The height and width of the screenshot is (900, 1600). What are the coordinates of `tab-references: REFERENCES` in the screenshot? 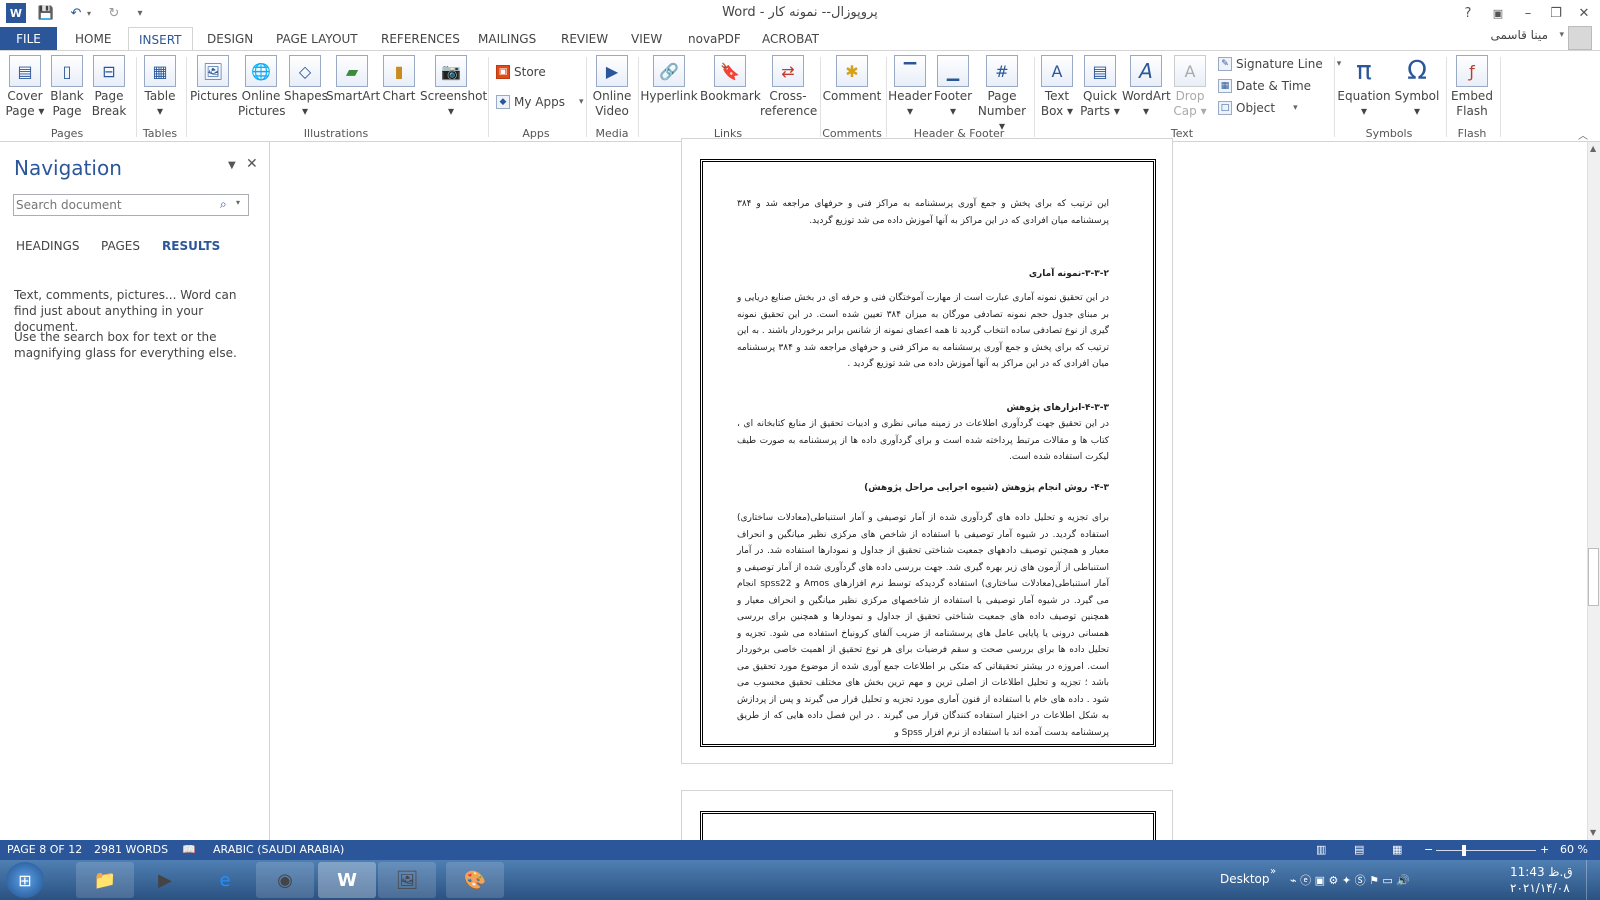 It's located at (420, 39).